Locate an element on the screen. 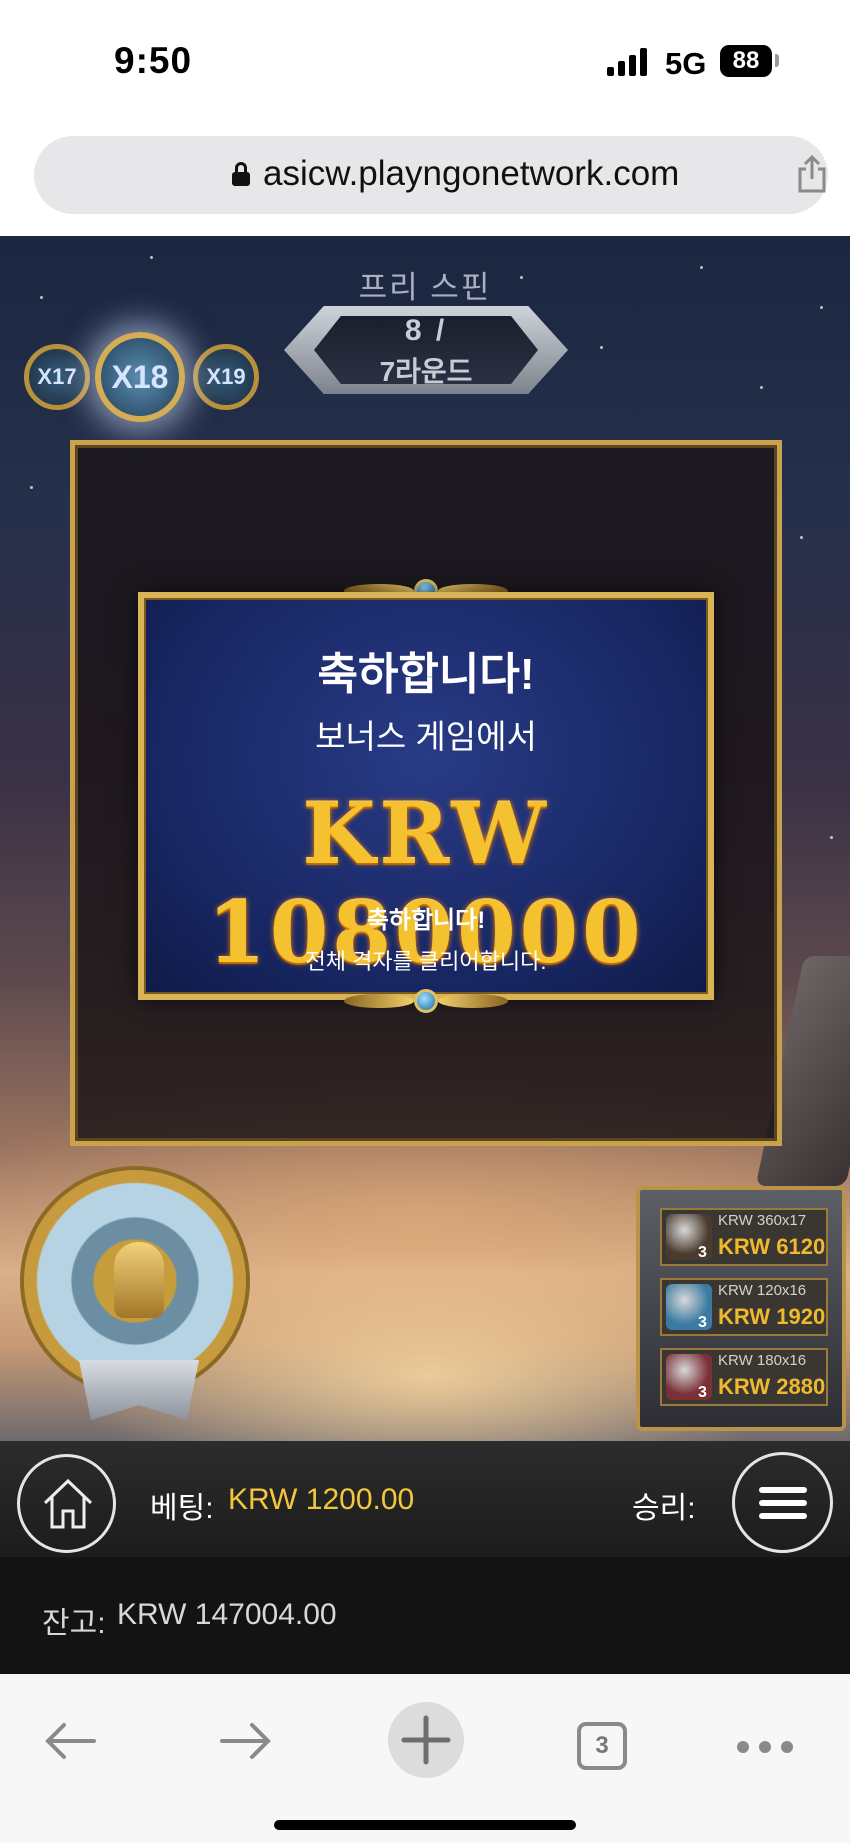 This screenshot has height=1843, width=850. url-bar: asicw.playngonetwork.com is located at coordinates (431, 175).